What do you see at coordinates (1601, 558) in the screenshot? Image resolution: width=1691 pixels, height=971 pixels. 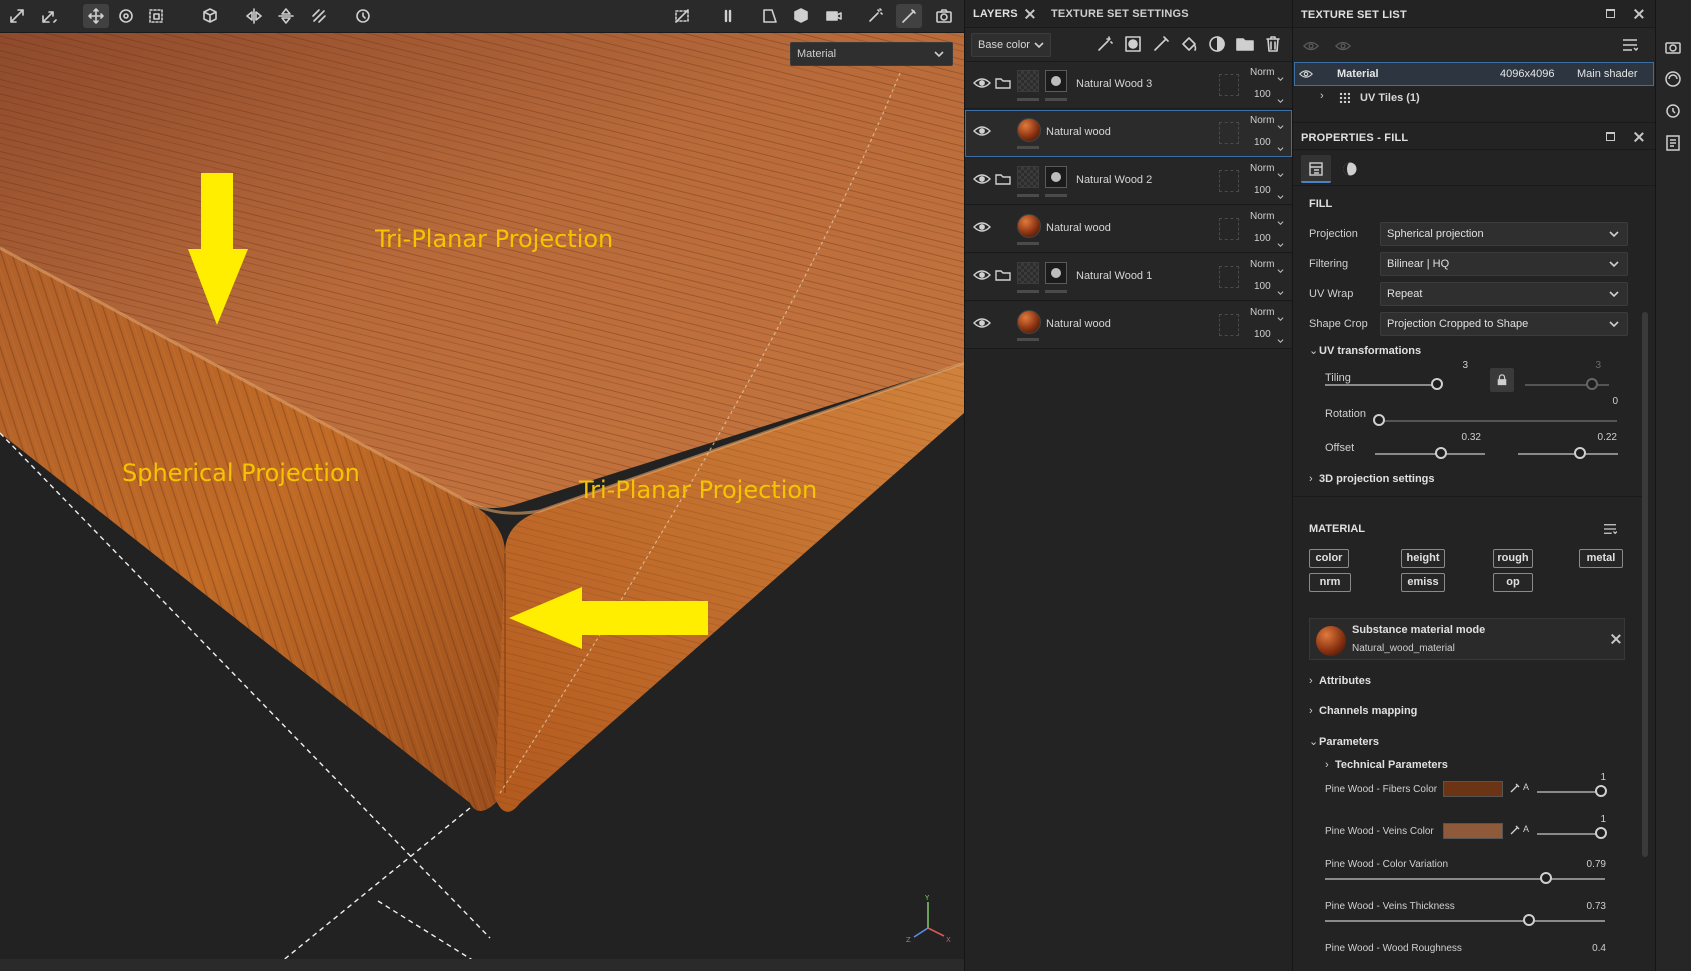 I see `channel-chip-metal: metal` at bounding box center [1601, 558].